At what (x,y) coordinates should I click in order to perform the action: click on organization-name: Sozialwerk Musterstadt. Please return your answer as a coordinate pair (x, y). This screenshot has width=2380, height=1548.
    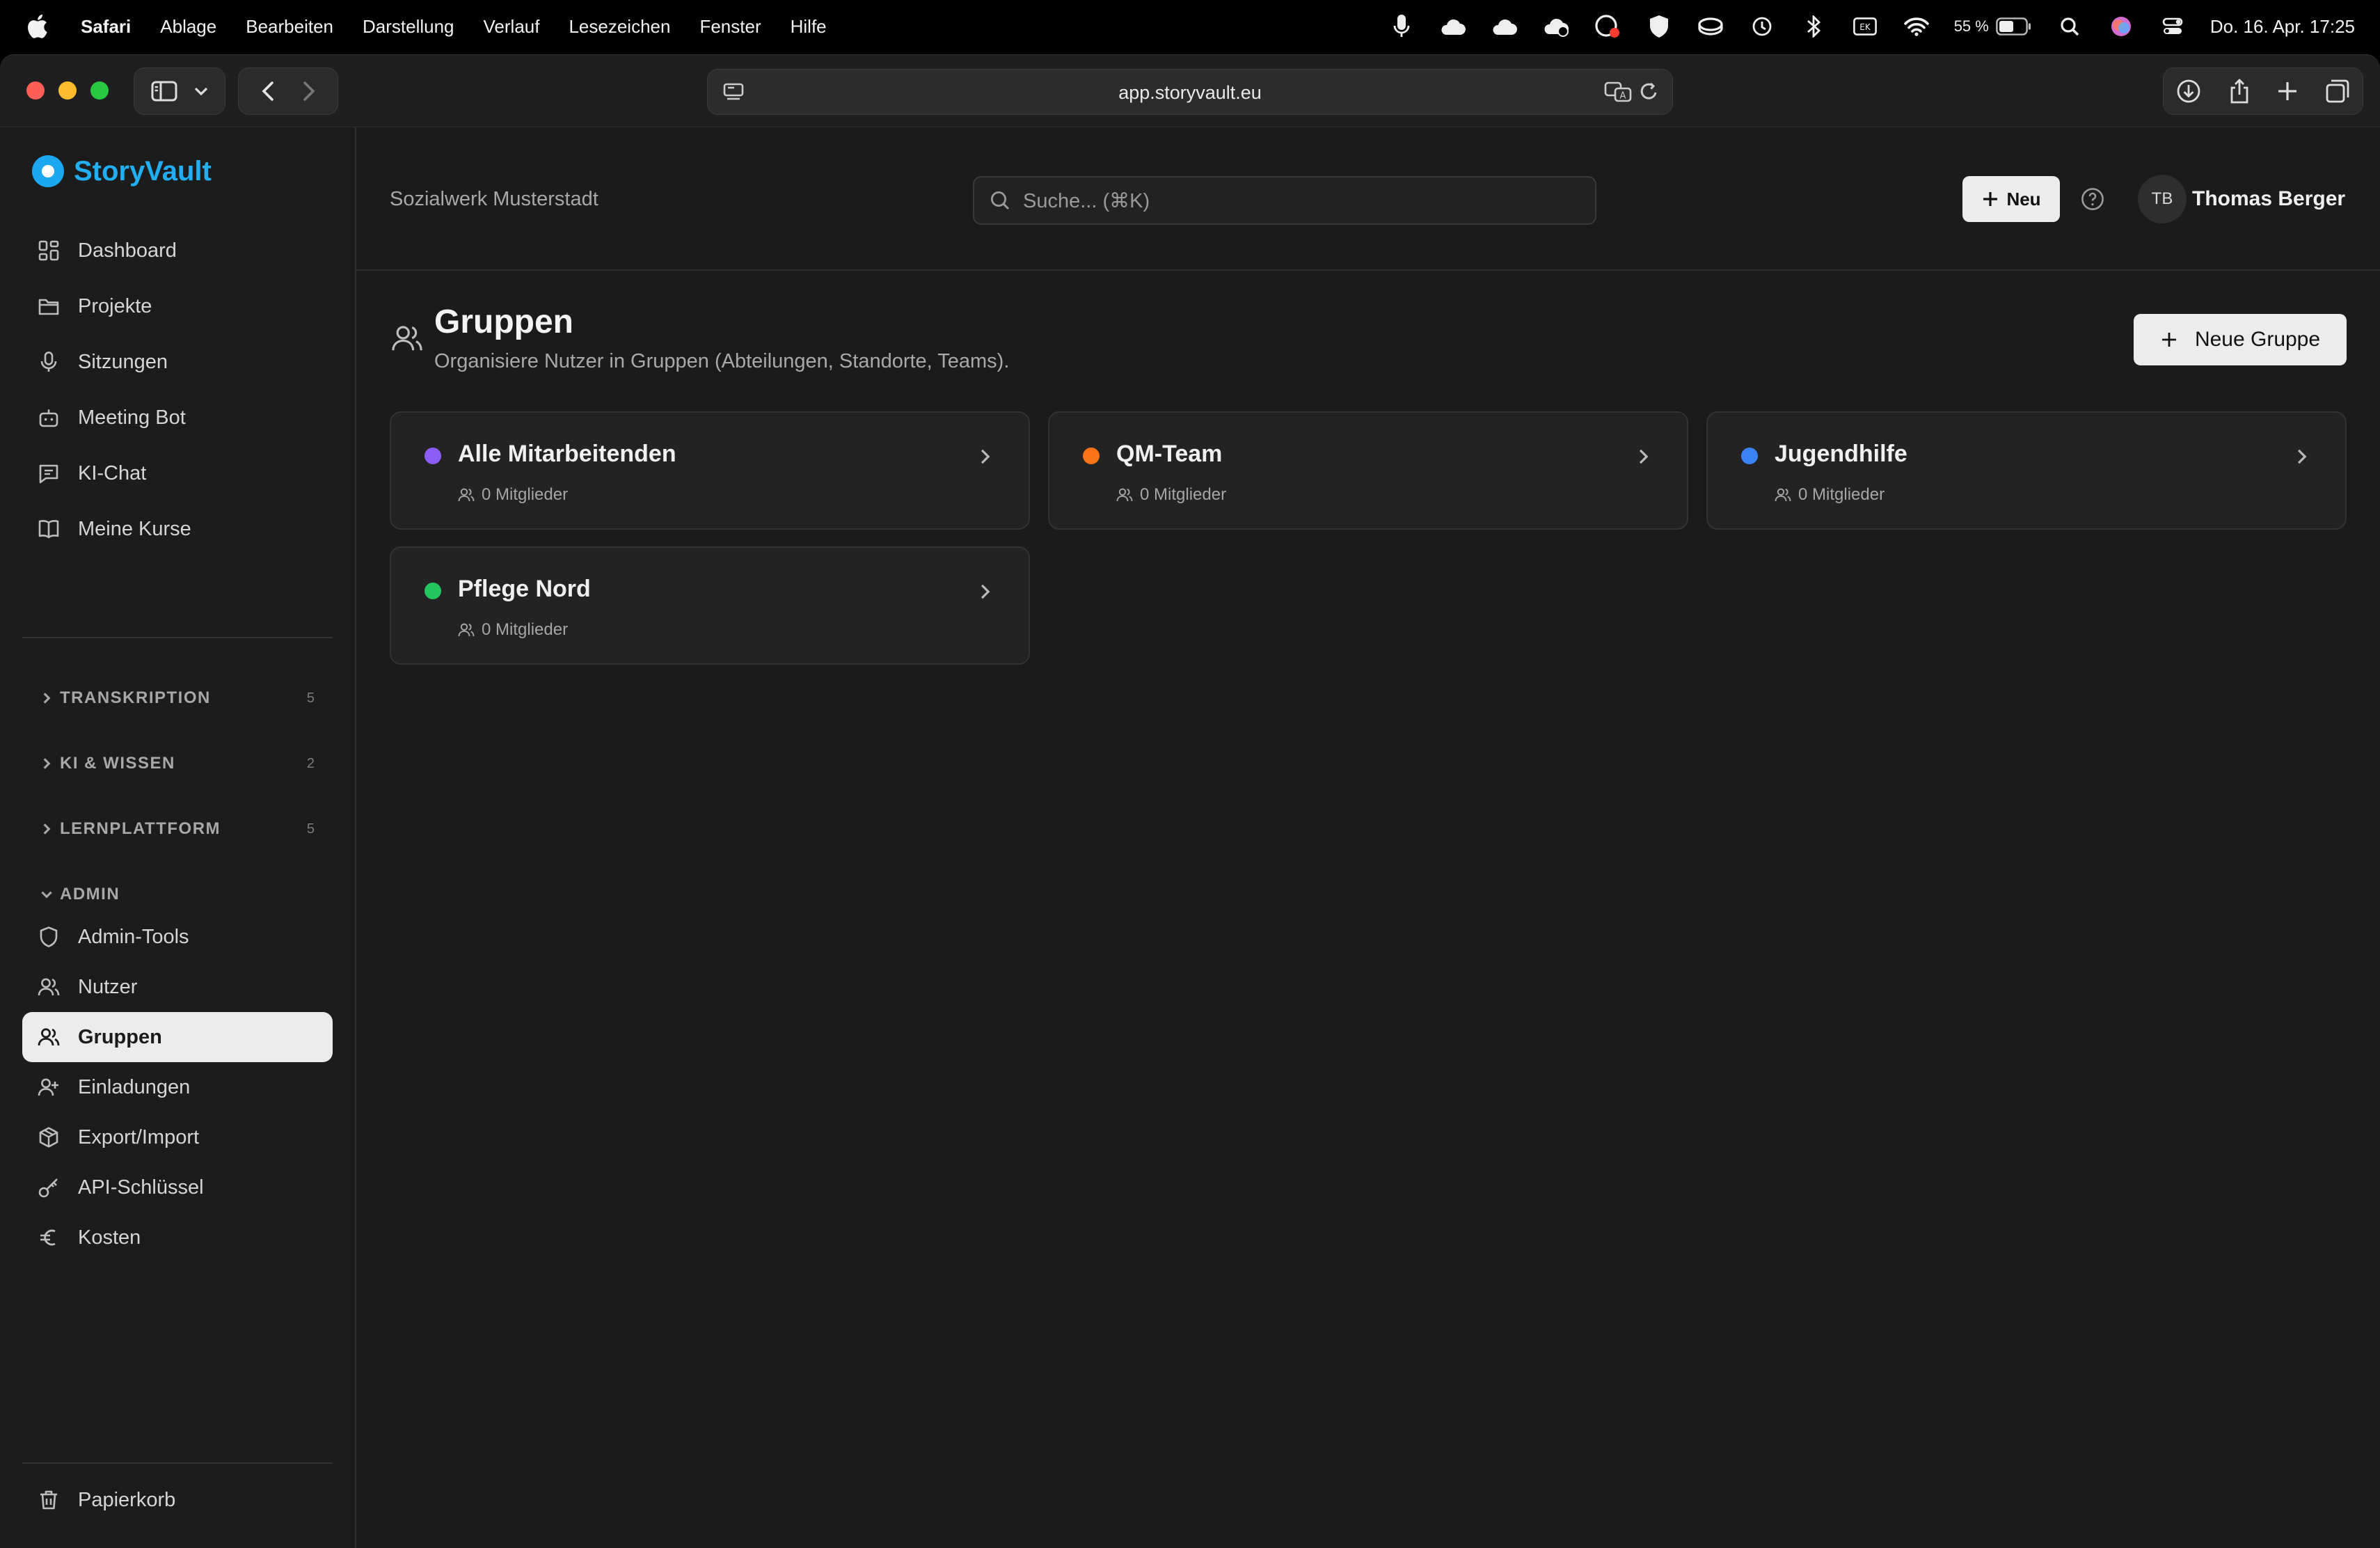
    Looking at the image, I should click on (494, 199).